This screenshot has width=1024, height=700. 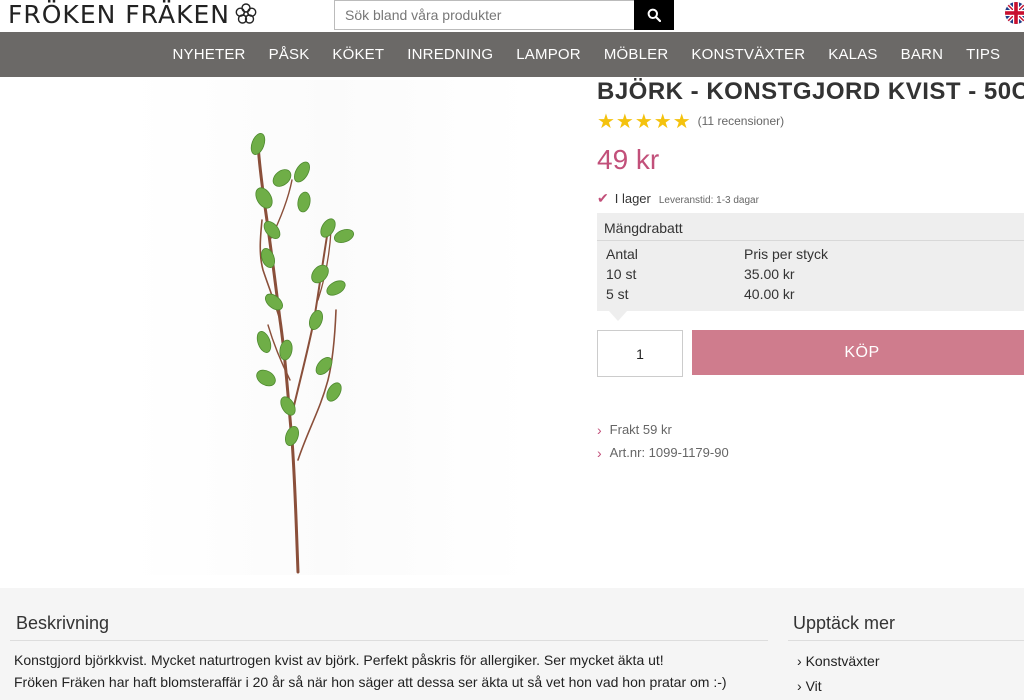 What do you see at coordinates (910, 660) in the screenshot?
I see `discover-link-konstvaxter: › Konstväxter` at bounding box center [910, 660].